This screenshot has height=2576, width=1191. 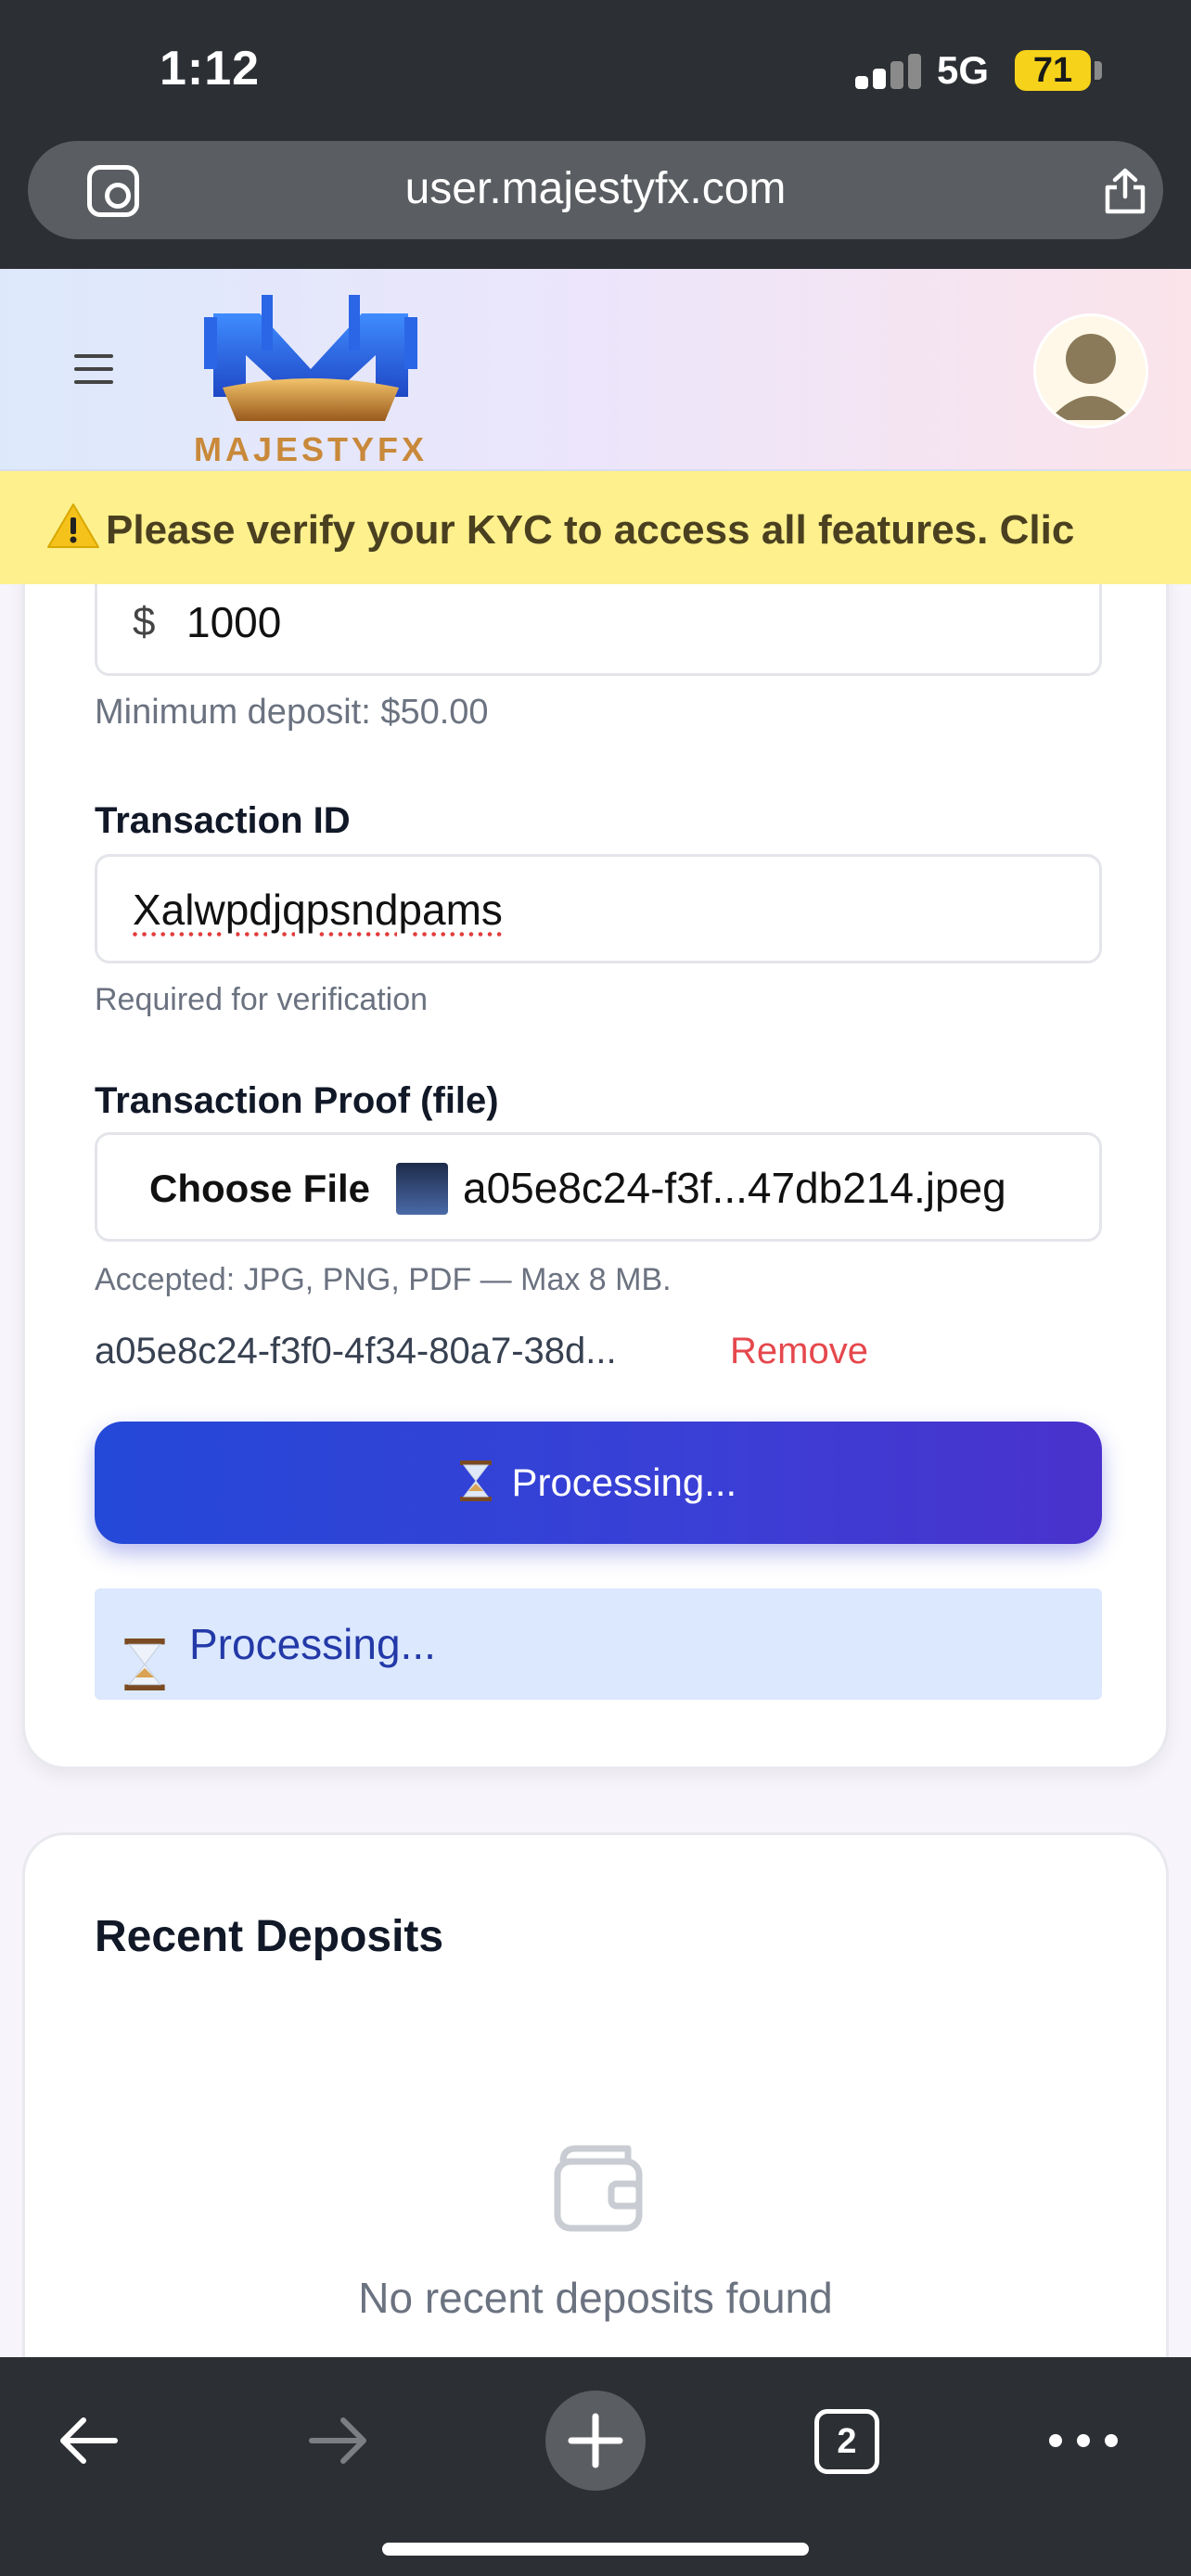 I want to click on url-bar: user.majestyfx.com, so click(x=595, y=190).